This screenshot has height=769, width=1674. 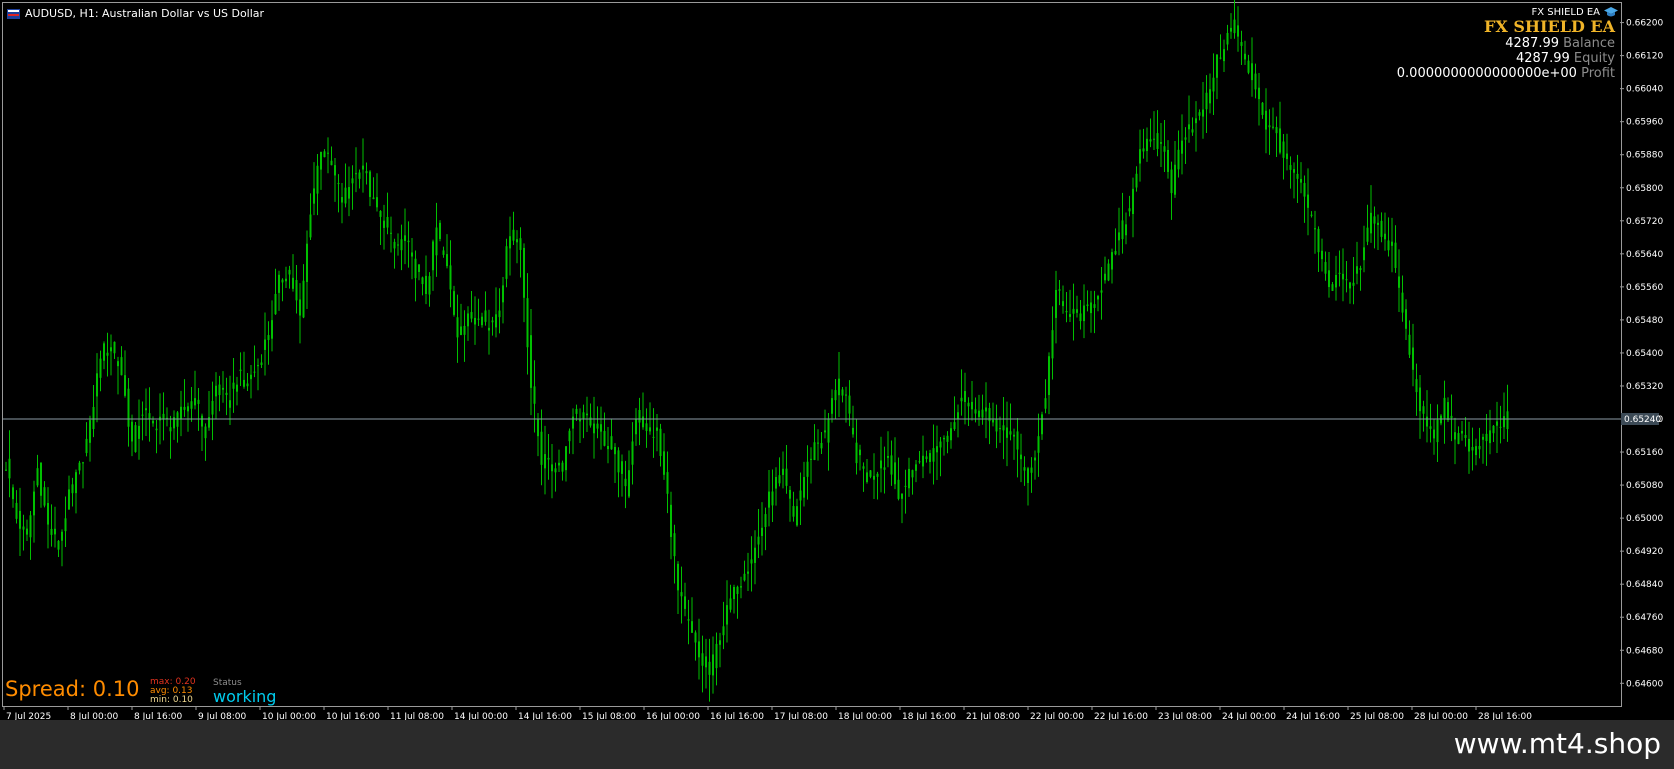 What do you see at coordinates (1644, 90) in the screenshot?
I see `y-tick-label: 0.66040` at bounding box center [1644, 90].